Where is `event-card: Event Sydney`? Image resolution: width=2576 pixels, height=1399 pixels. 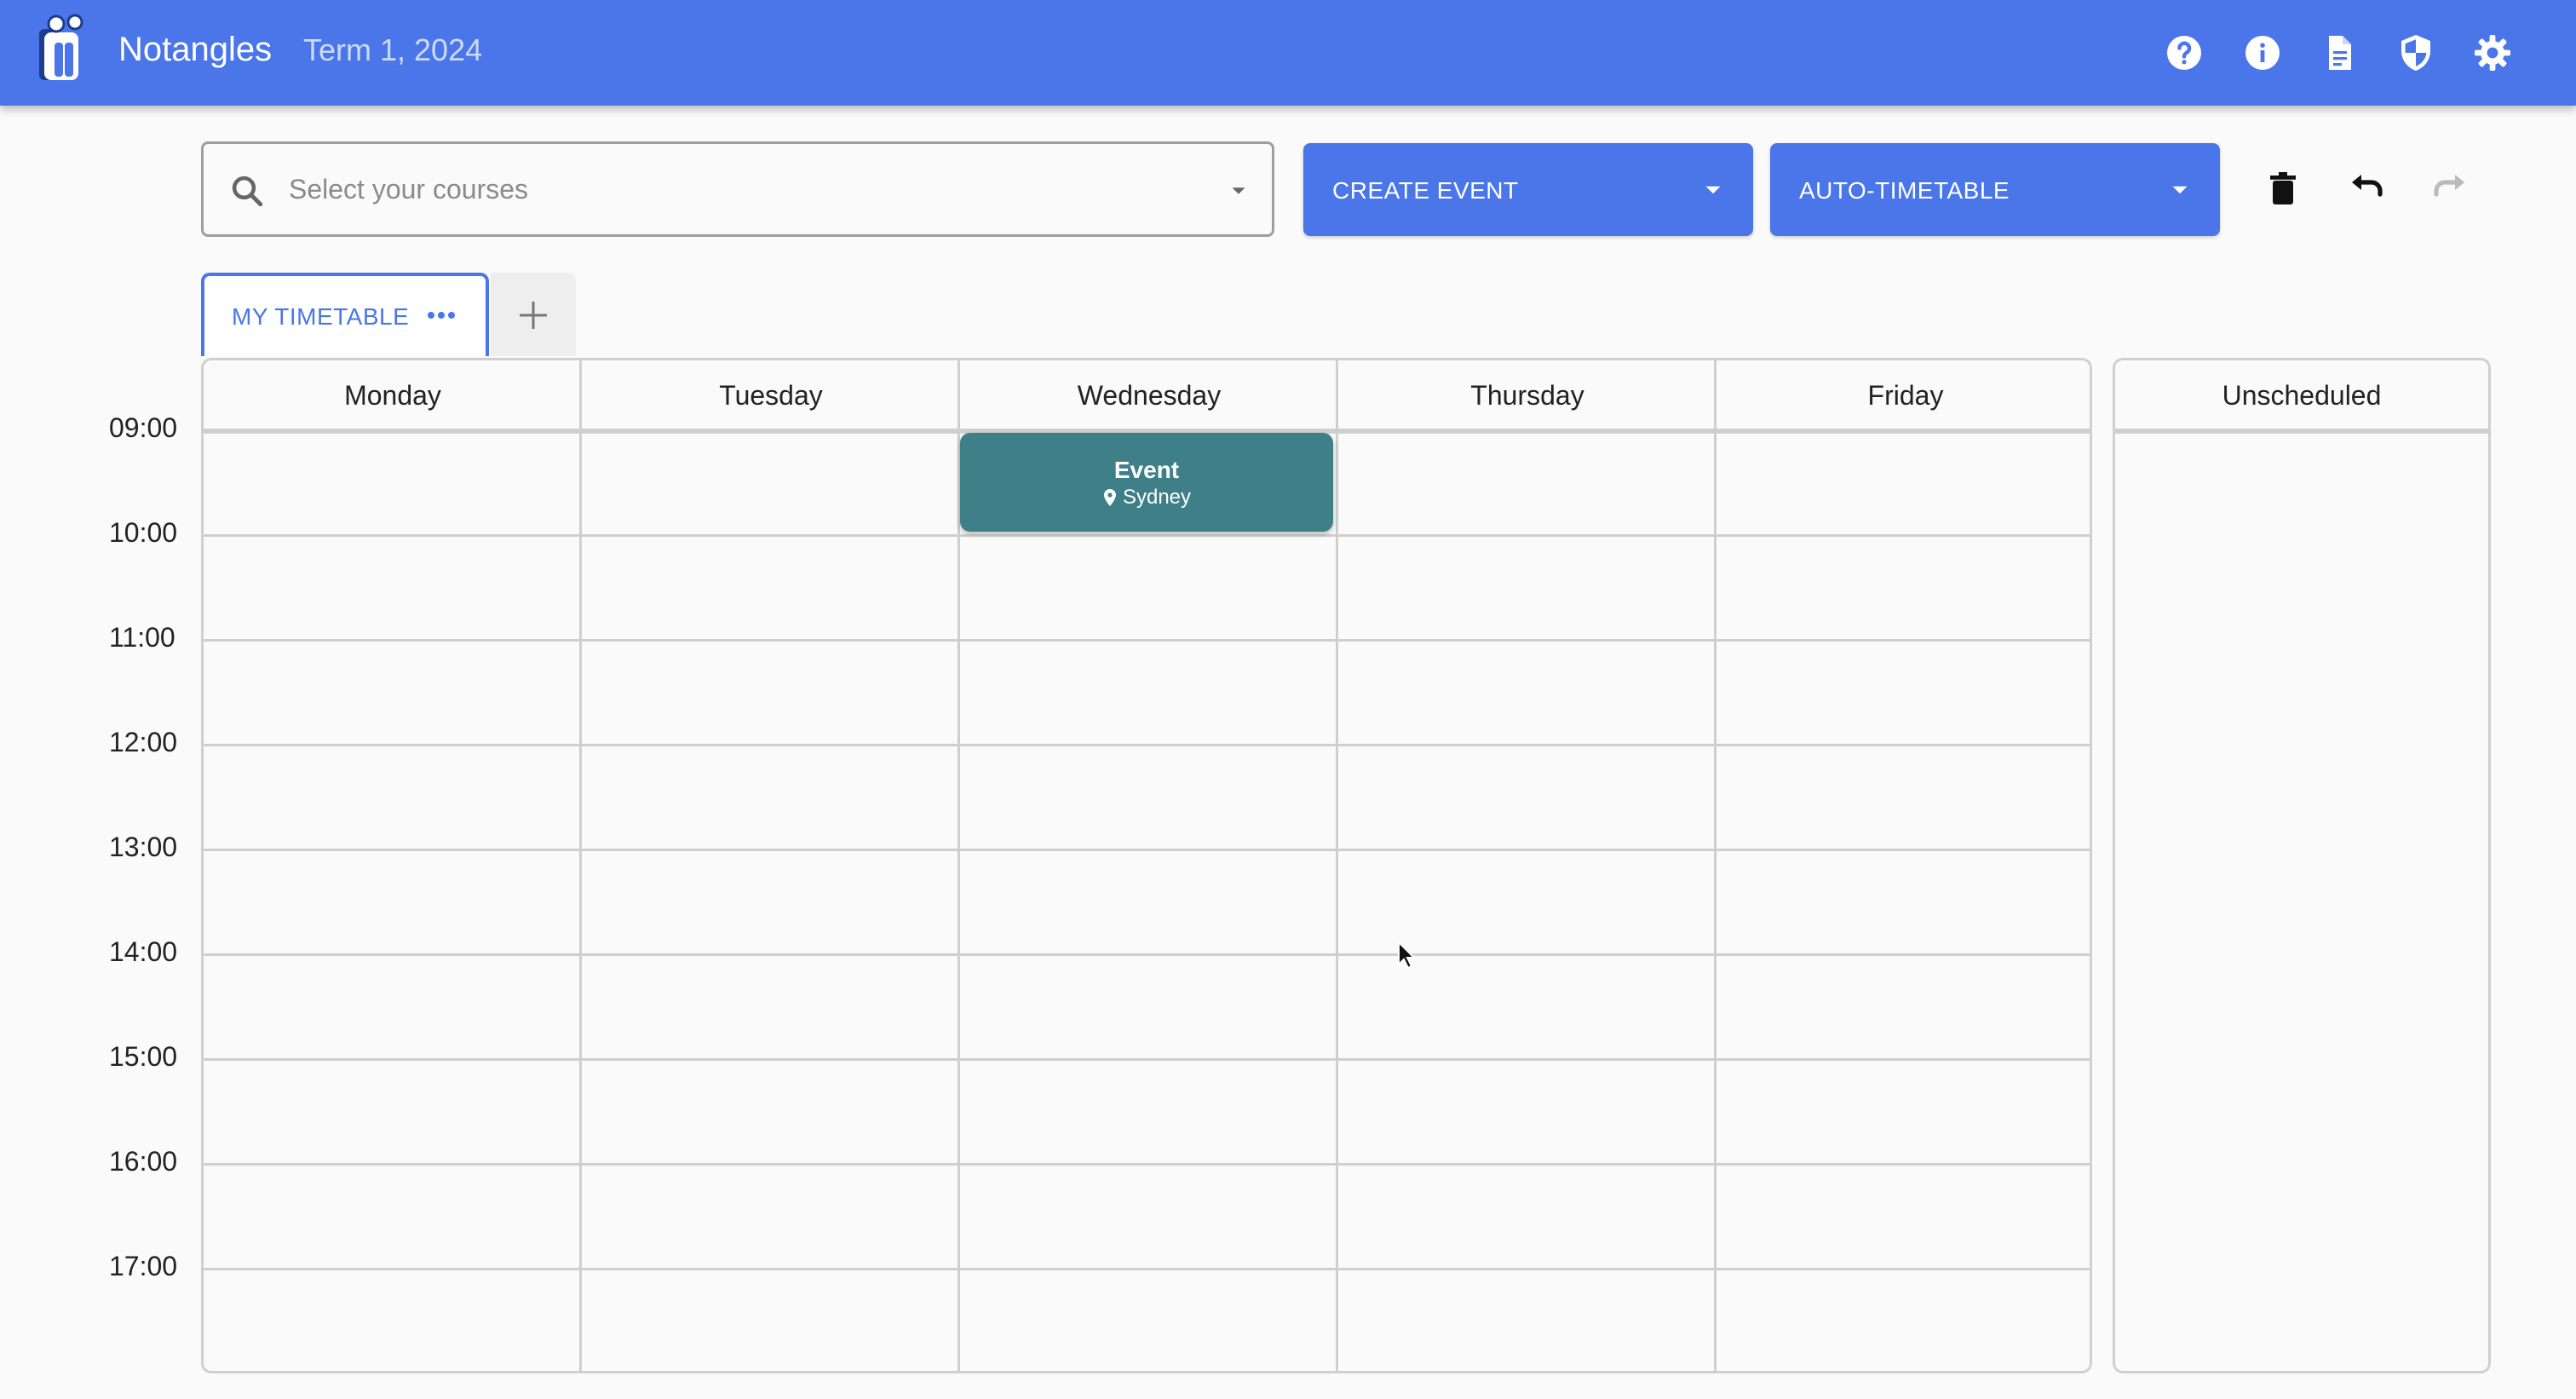
event-card: Event Sydney is located at coordinates (1147, 482).